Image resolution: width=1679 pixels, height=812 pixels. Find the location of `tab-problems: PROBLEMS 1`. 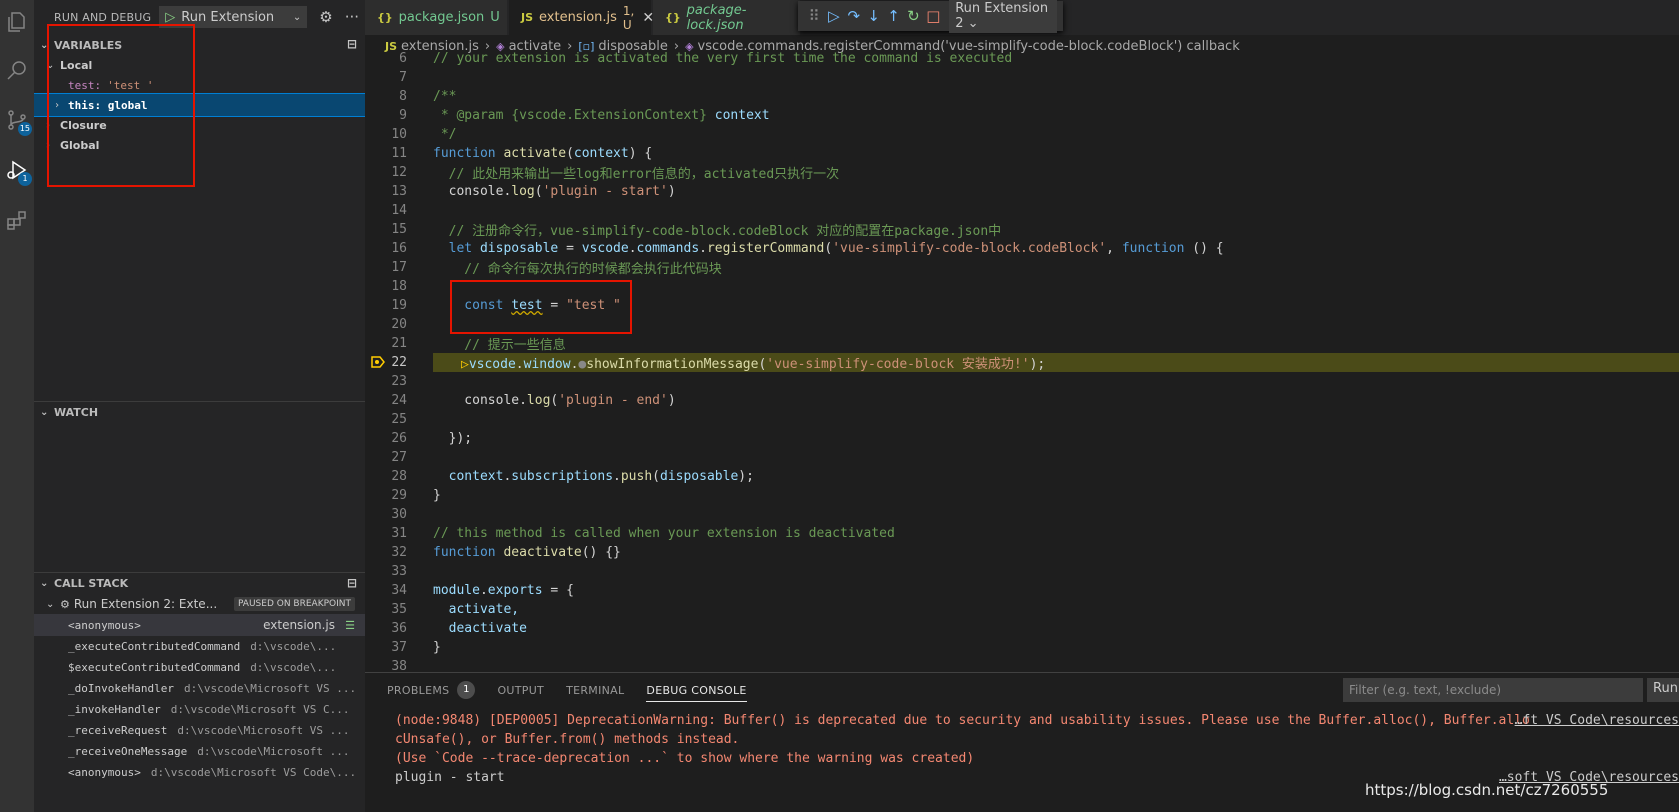

tab-problems: PROBLEMS 1 is located at coordinates (431, 690).